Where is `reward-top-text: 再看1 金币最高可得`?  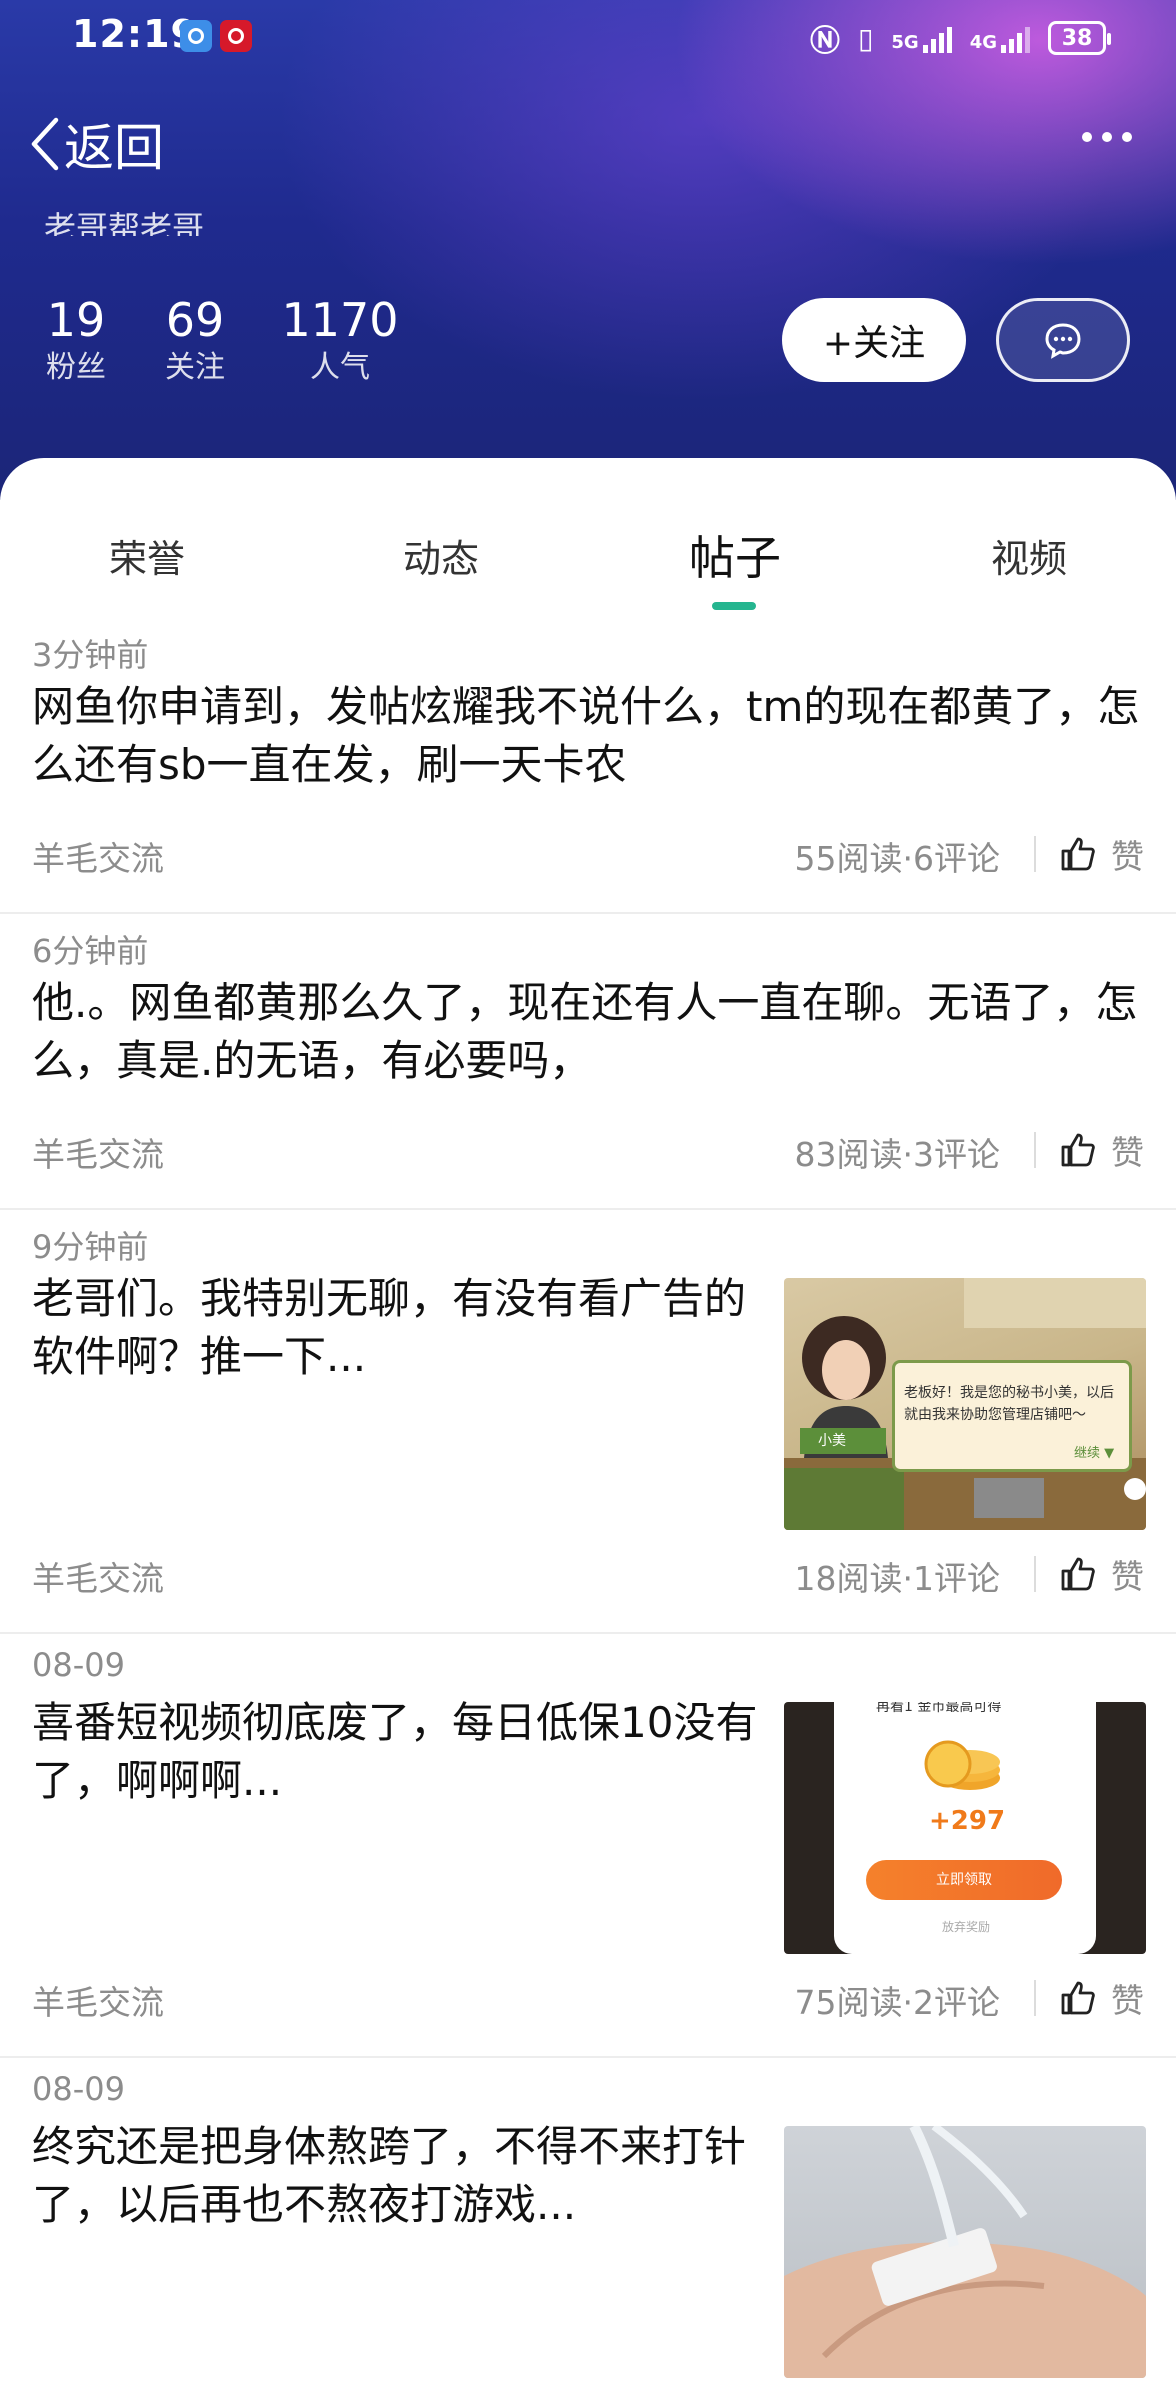 reward-top-text: 再看1 金币最高可得 is located at coordinates (939, 1708).